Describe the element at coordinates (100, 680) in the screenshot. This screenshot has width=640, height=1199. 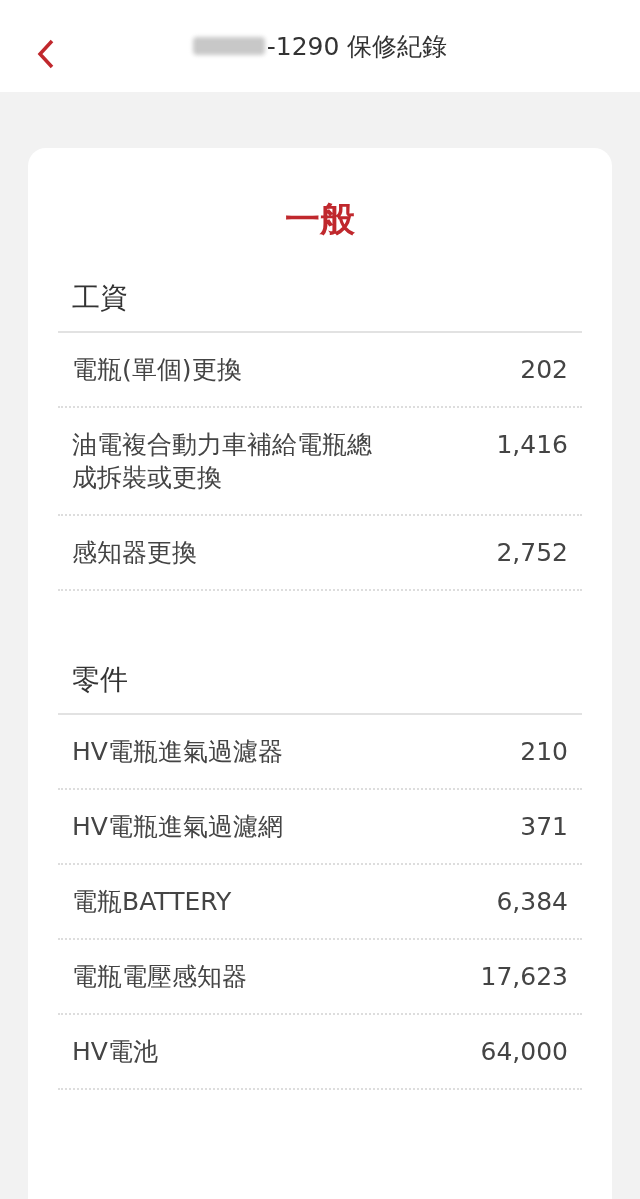
I see `section-heading: 零件` at that location.